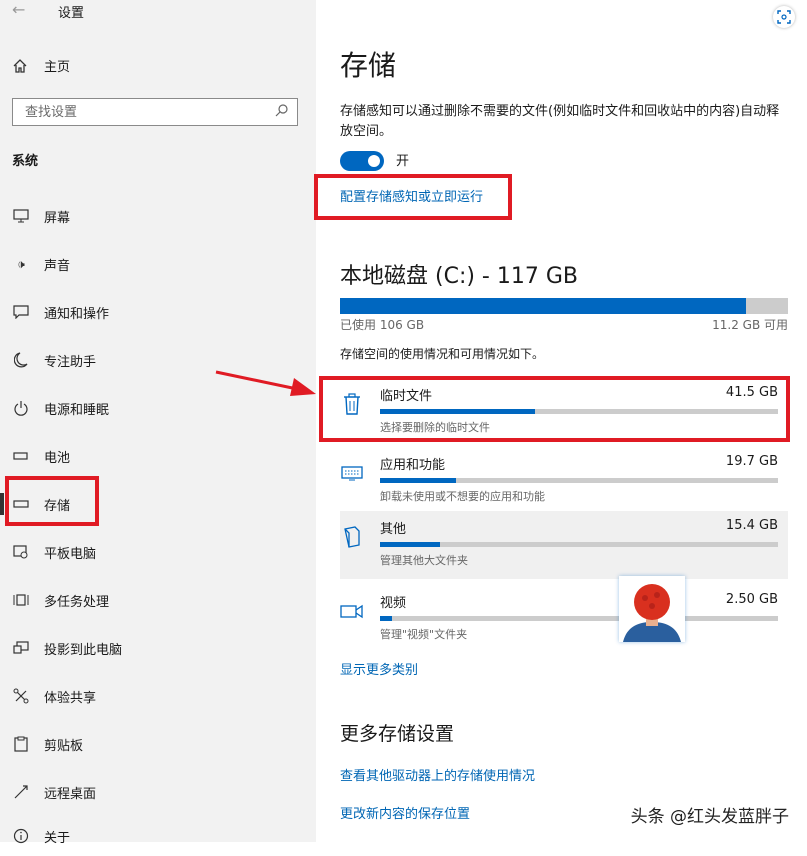 This screenshot has height=856, width=807. Describe the element at coordinates (77, 314) in the screenshot. I see `sidebar-item-label: 通知和操作` at that location.